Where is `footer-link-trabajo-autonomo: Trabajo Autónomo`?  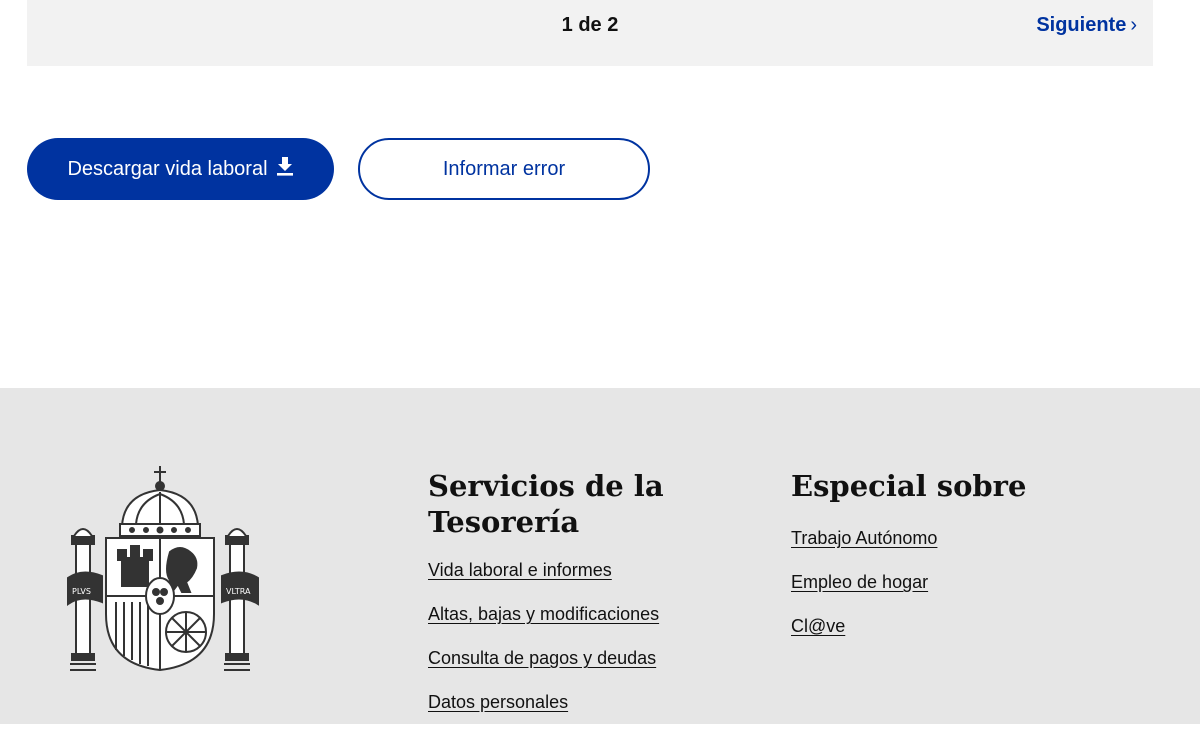 footer-link-trabajo-autonomo: Trabajo Autónomo is located at coordinates (864, 538).